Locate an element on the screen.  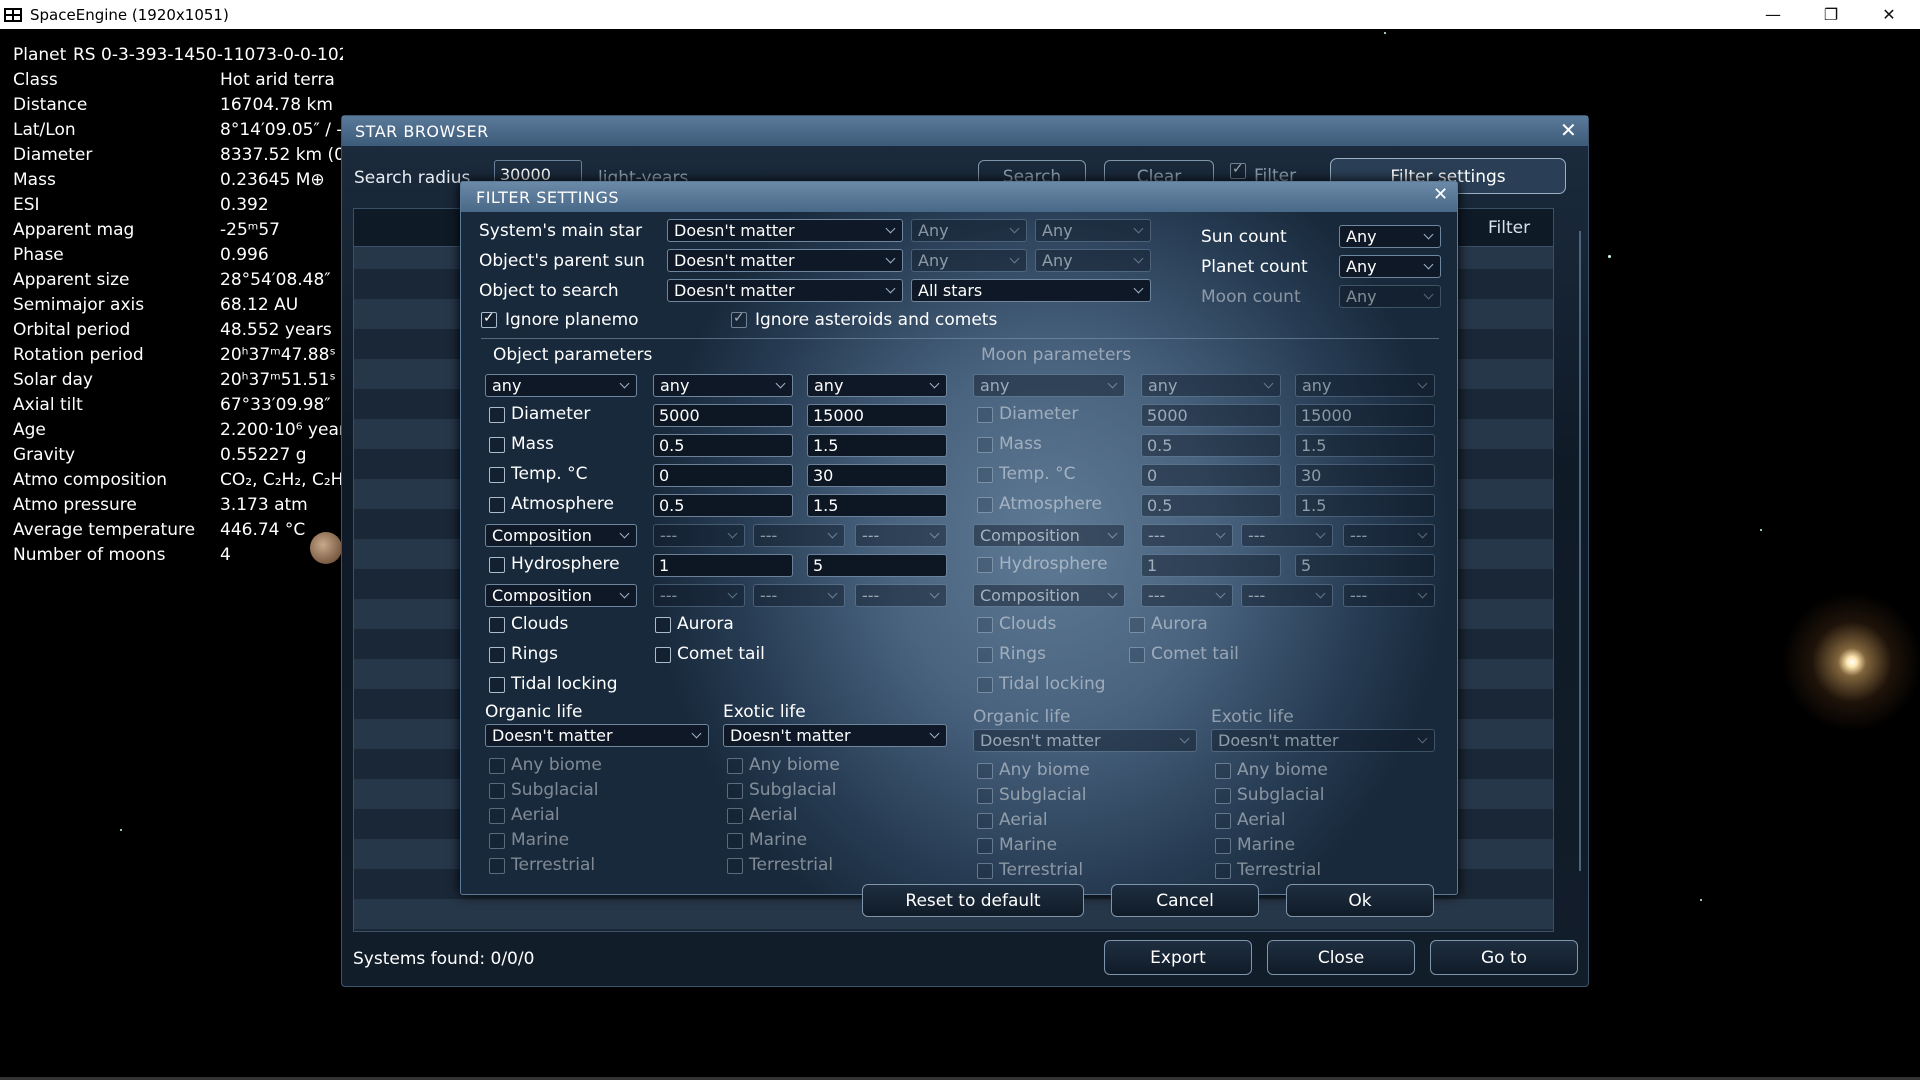
moon-exotic-life-select: Doesn't matter is located at coordinates (1323, 740).